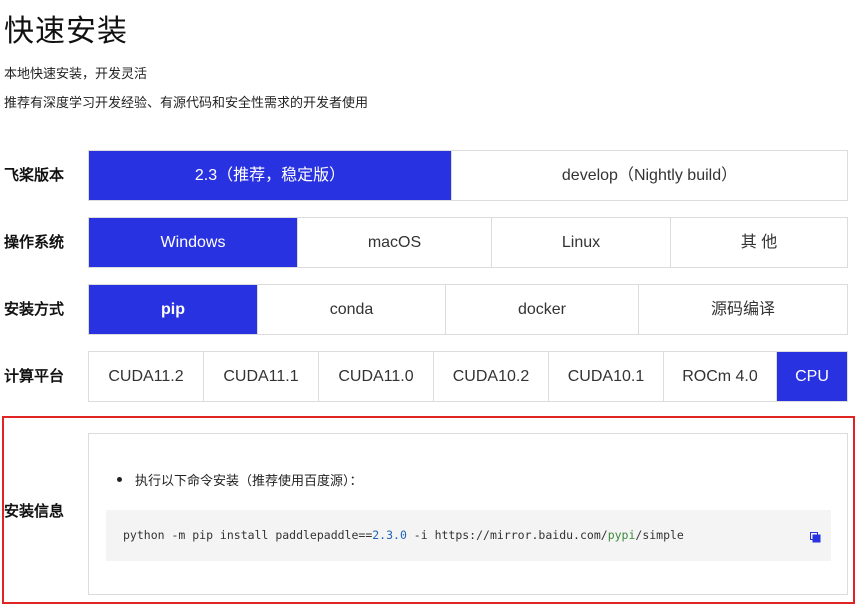 This screenshot has width=861, height=608. I want to click on os-label: 操作系统, so click(34, 242).